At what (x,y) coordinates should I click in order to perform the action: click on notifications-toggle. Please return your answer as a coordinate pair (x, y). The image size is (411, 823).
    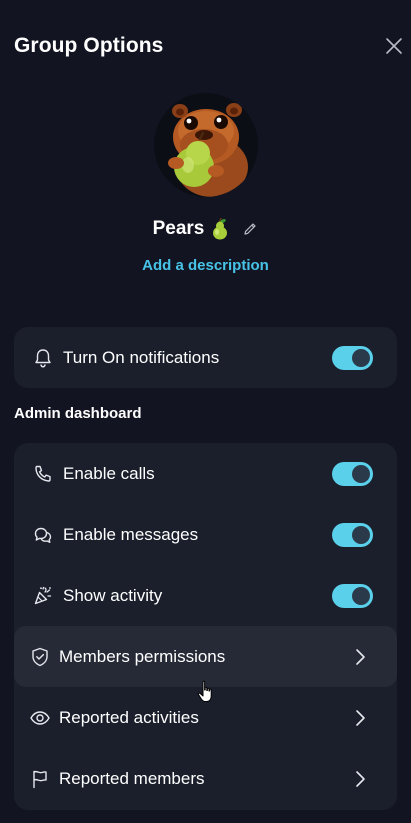
    Looking at the image, I should click on (352, 357).